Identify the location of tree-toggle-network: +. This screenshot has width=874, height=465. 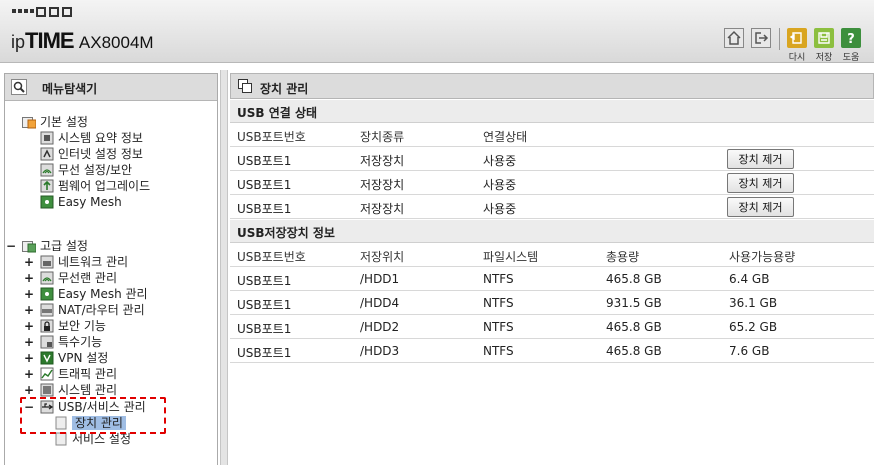
(29, 262).